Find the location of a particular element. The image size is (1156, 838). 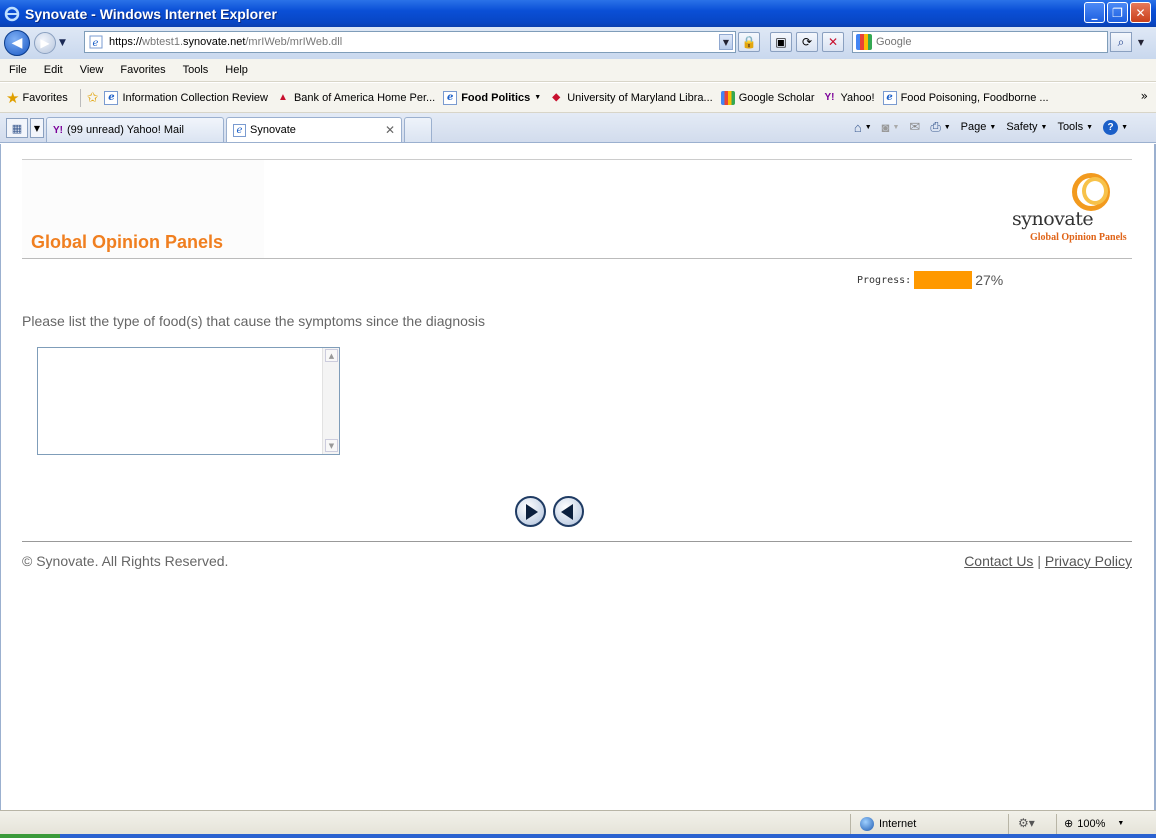

progress-indicator: Progress: 27% is located at coordinates (930, 280).